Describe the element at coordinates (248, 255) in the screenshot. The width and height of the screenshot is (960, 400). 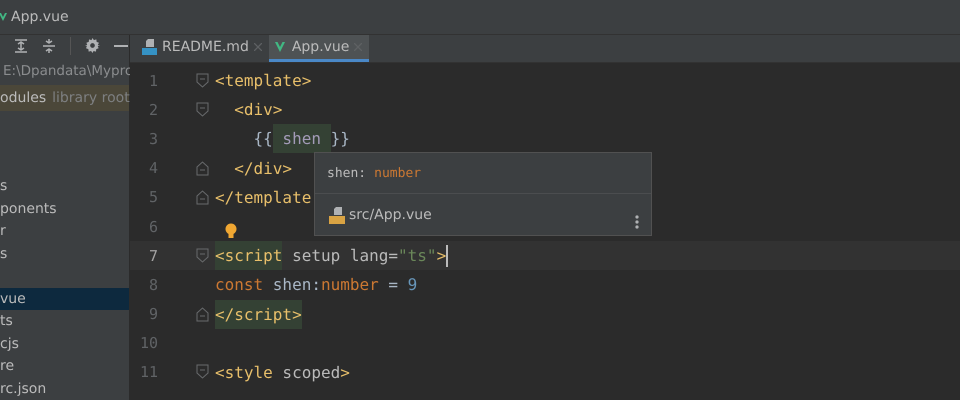
I see `code-token: <script` at that location.